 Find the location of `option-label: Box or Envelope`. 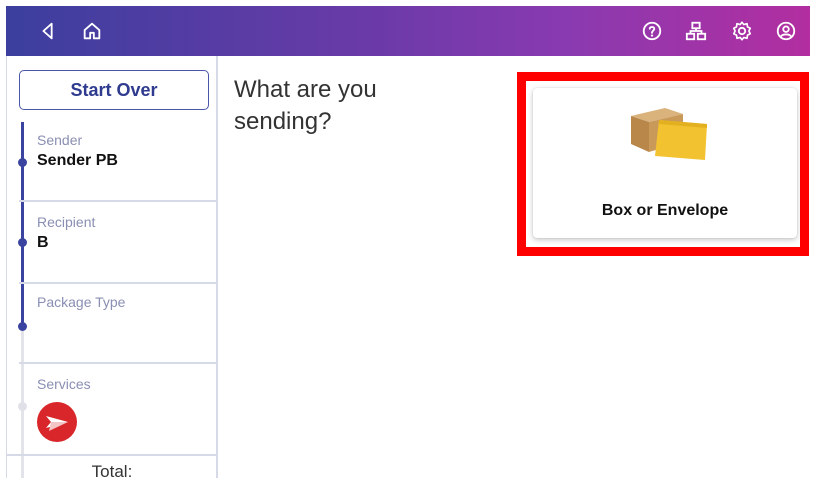

option-label: Box or Envelope is located at coordinates (665, 210).